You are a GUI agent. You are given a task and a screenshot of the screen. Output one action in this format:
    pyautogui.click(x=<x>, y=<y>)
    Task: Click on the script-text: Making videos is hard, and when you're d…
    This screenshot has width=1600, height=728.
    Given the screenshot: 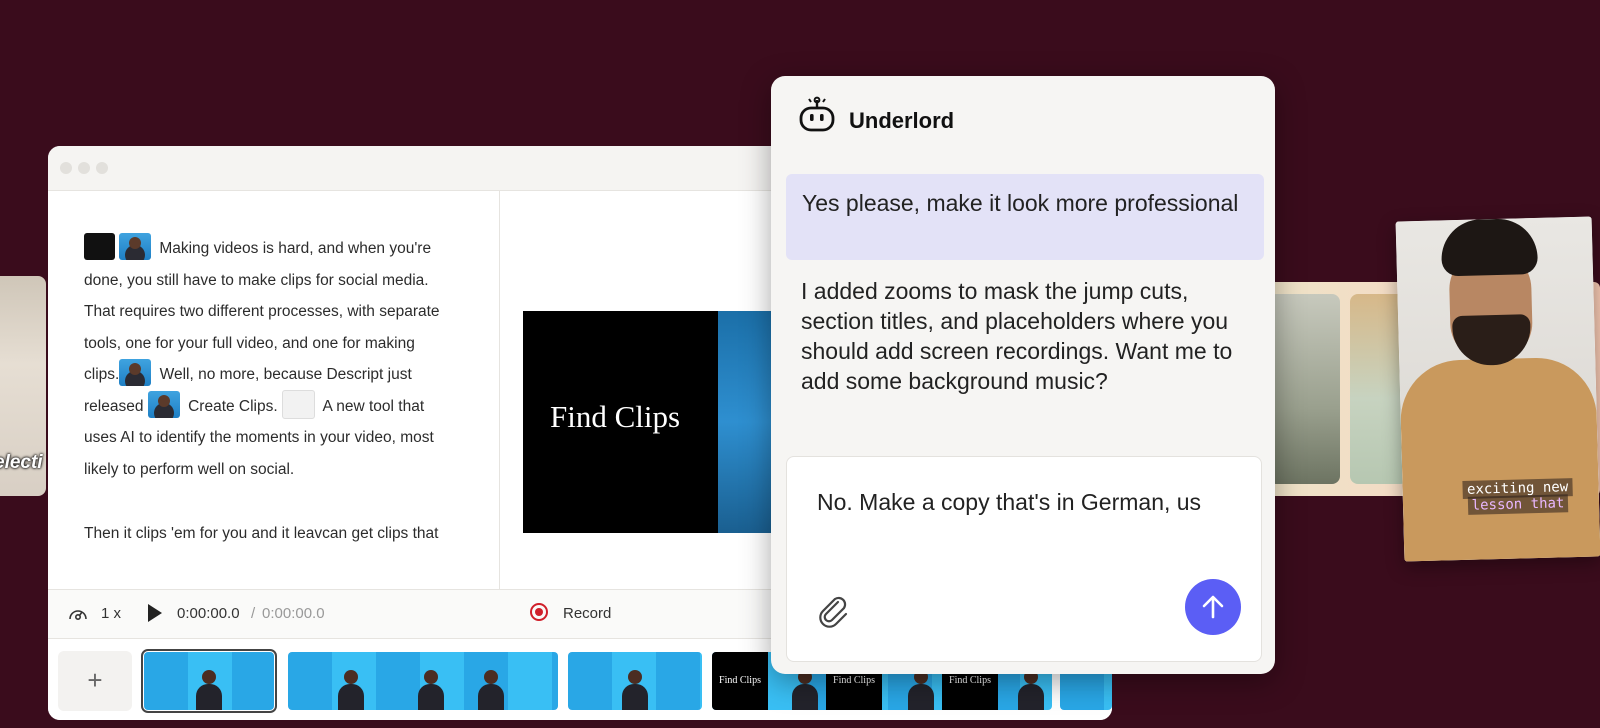 What is the action you would take?
    pyautogui.click(x=289, y=359)
    